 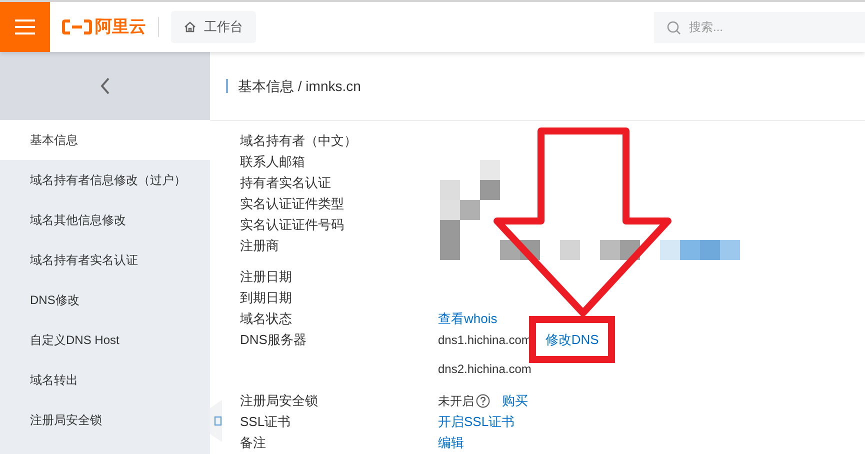 What do you see at coordinates (299, 141) in the screenshot?
I see `field-label: 域名持有者（中文）` at bounding box center [299, 141].